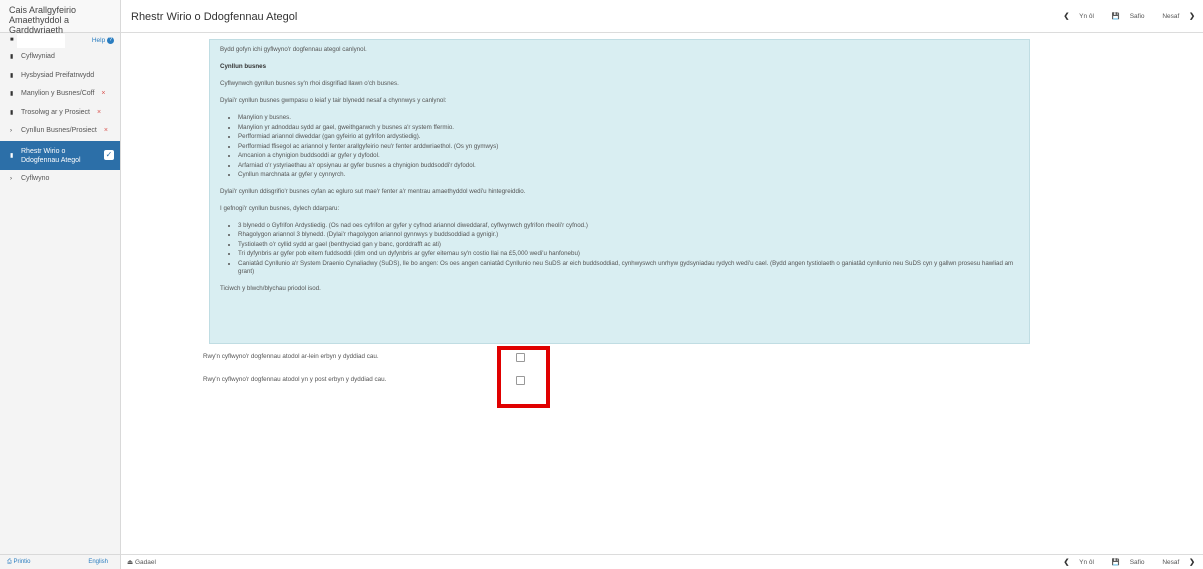  Describe the element at coordinates (60, 179) in the screenshot. I see `sidebar-item-cyflwyno: › Cyflwyno` at that location.